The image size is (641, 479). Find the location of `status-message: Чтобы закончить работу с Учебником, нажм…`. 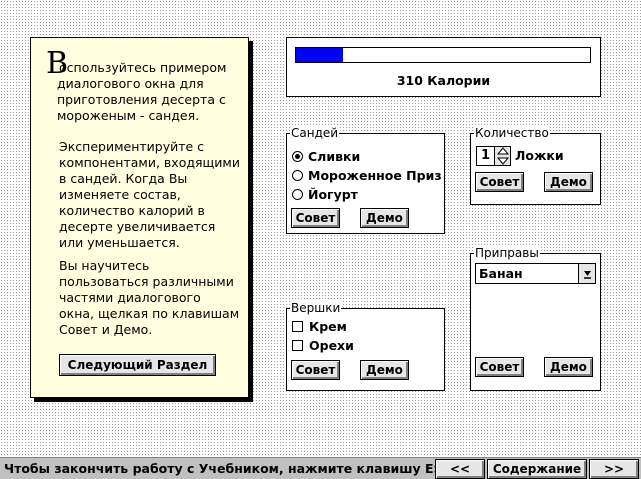

status-message: Чтобы закончить работу с Учебником, нажм… is located at coordinates (230, 468).